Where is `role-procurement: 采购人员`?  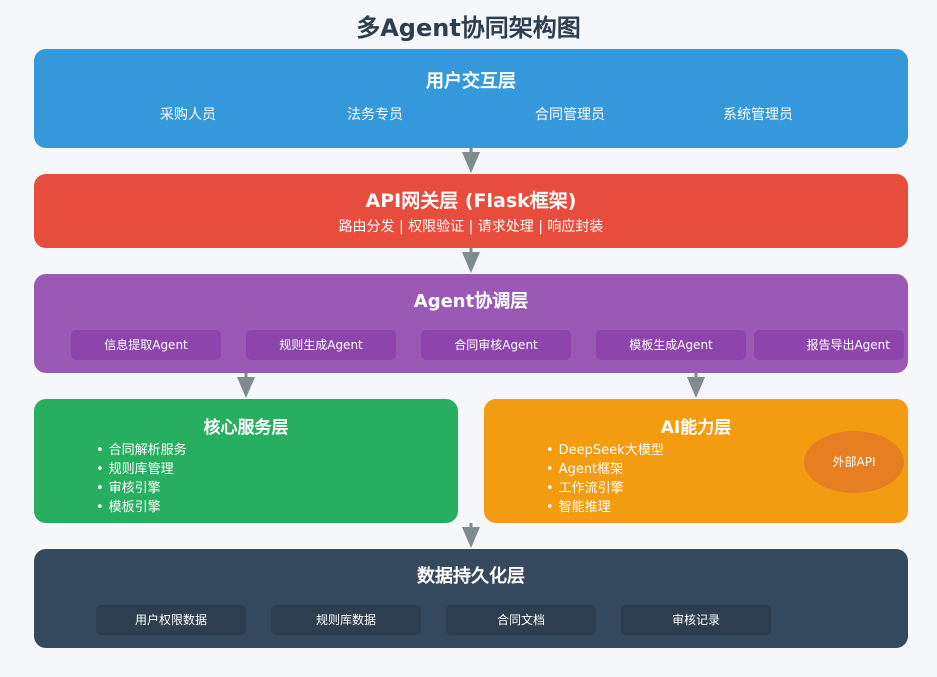 role-procurement: 采购人员 is located at coordinates (188, 115).